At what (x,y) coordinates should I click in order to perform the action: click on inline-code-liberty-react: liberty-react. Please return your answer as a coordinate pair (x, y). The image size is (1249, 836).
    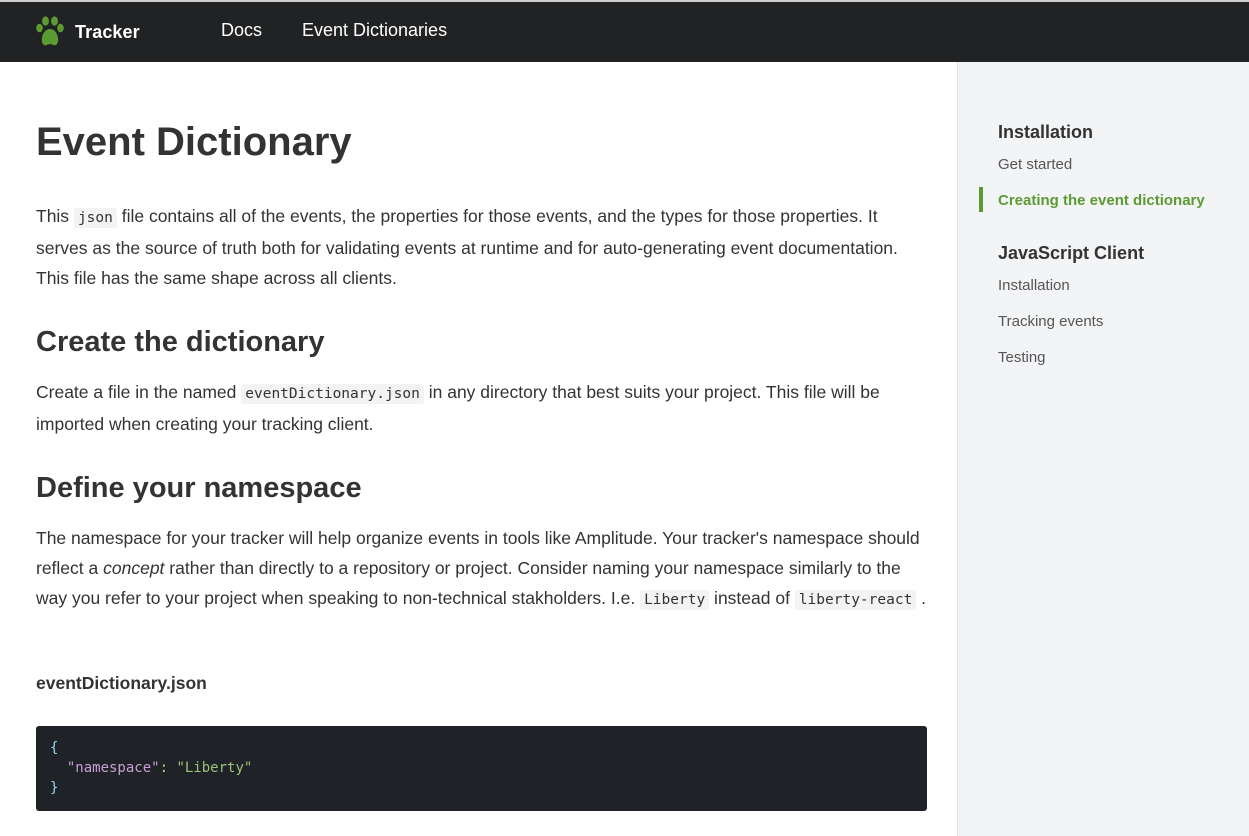
    Looking at the image, I should click on (855, 600).